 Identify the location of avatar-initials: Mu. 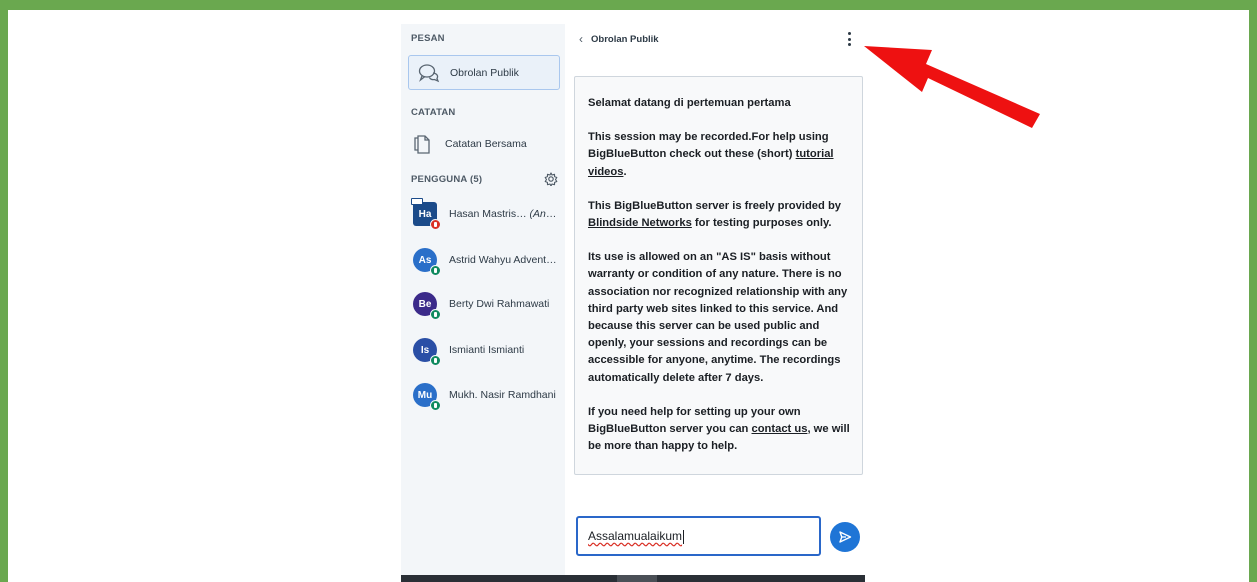
(425, 395).